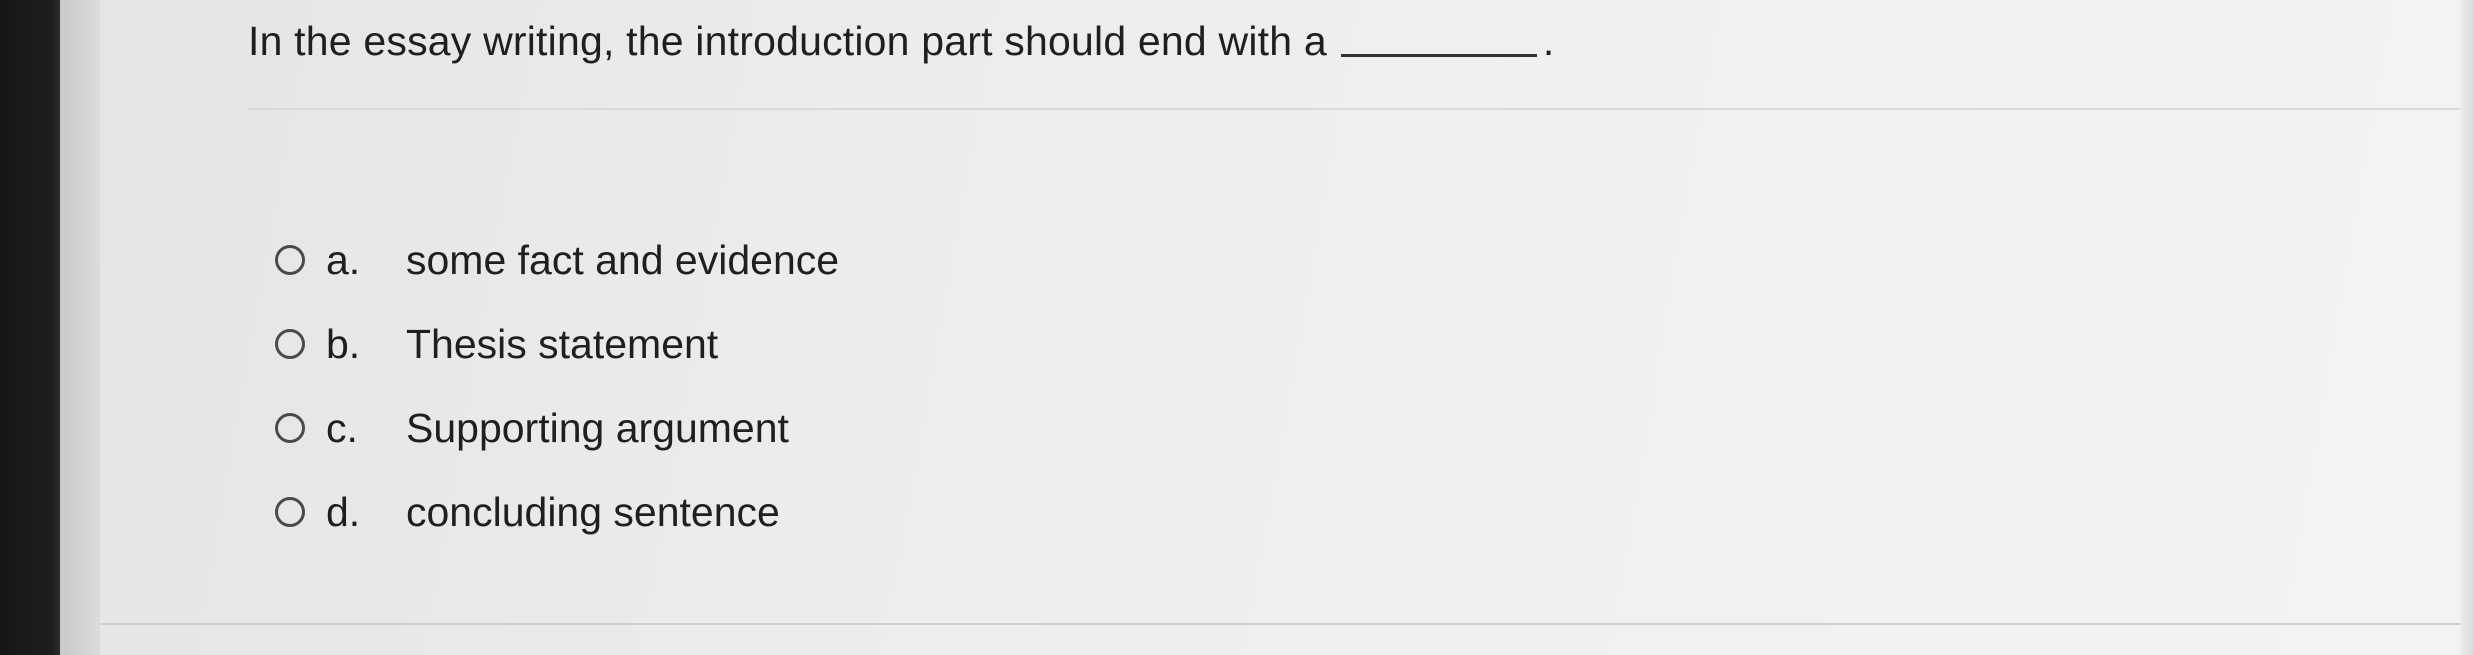 The image size is (2474, 655). I want to click on radio-button-d, so click(290, 512).